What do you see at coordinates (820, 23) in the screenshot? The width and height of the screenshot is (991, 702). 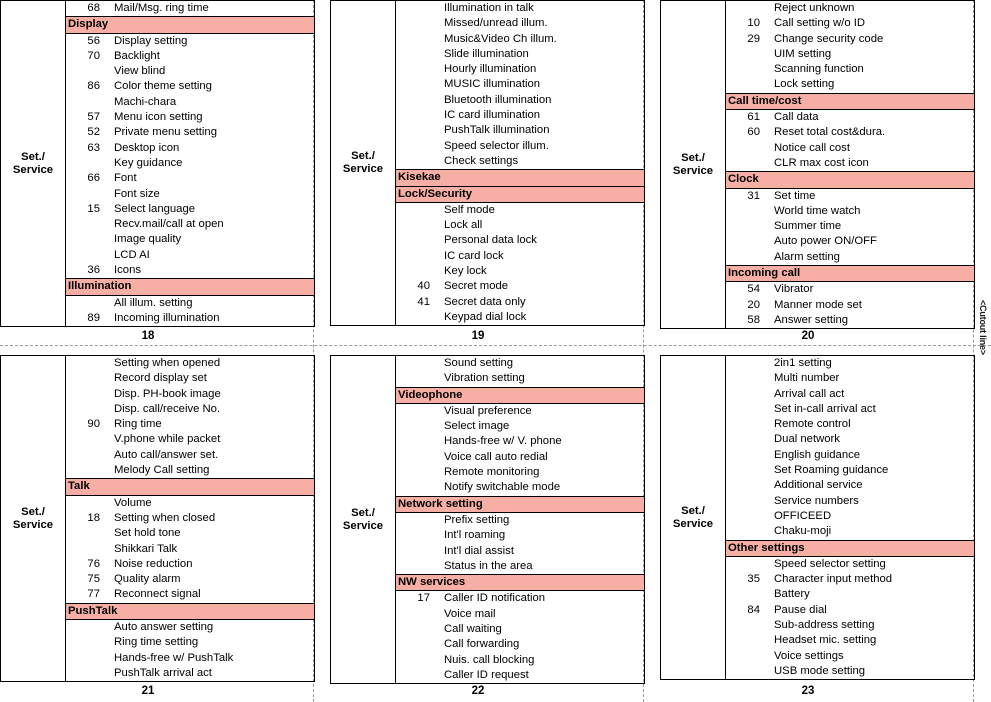 I see `menu-item-label: Call setting w/o ID` at bounding box center [820, 23].